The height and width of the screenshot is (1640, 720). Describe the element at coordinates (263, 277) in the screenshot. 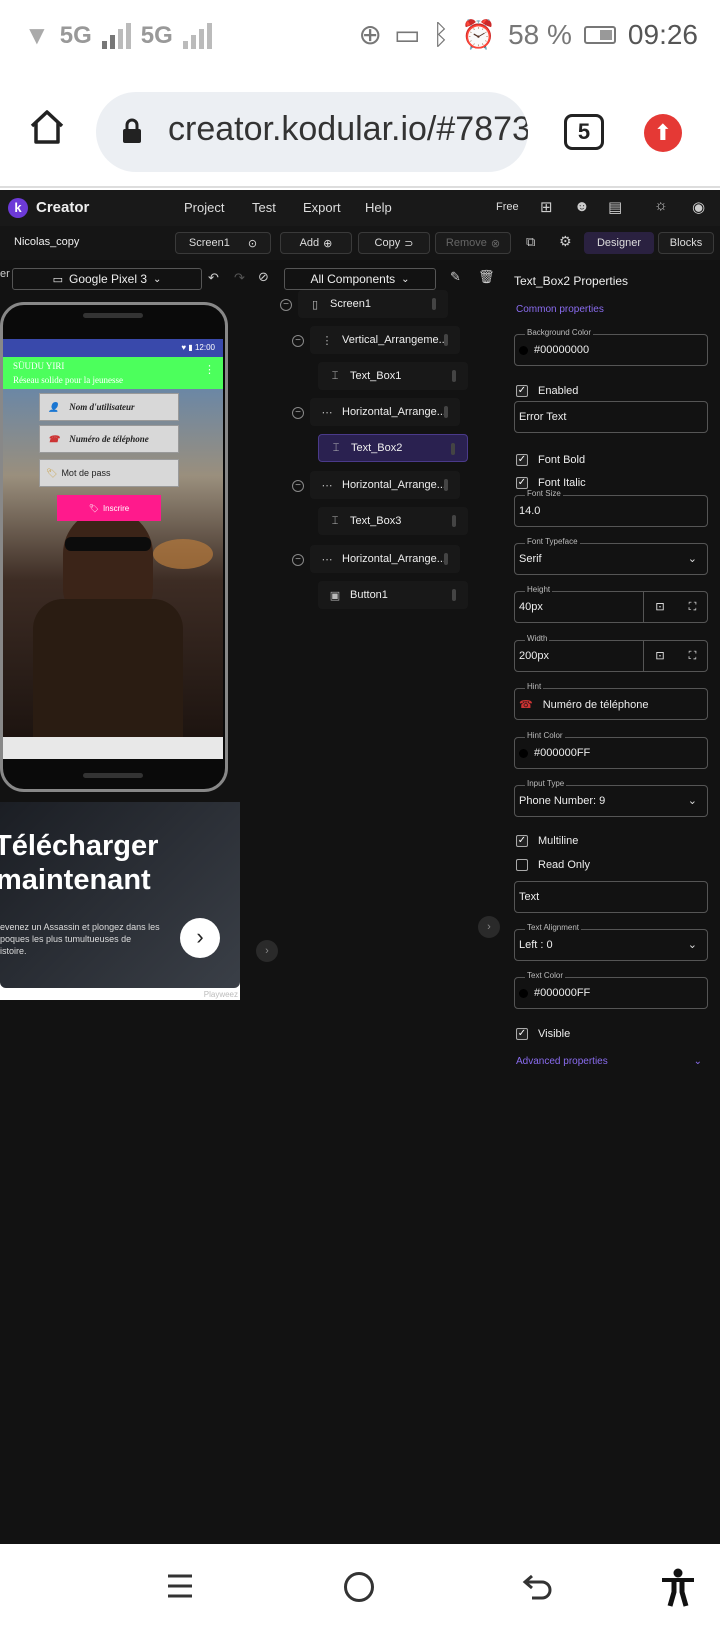

I see `visibility-off-icon: ⊘` at that location.